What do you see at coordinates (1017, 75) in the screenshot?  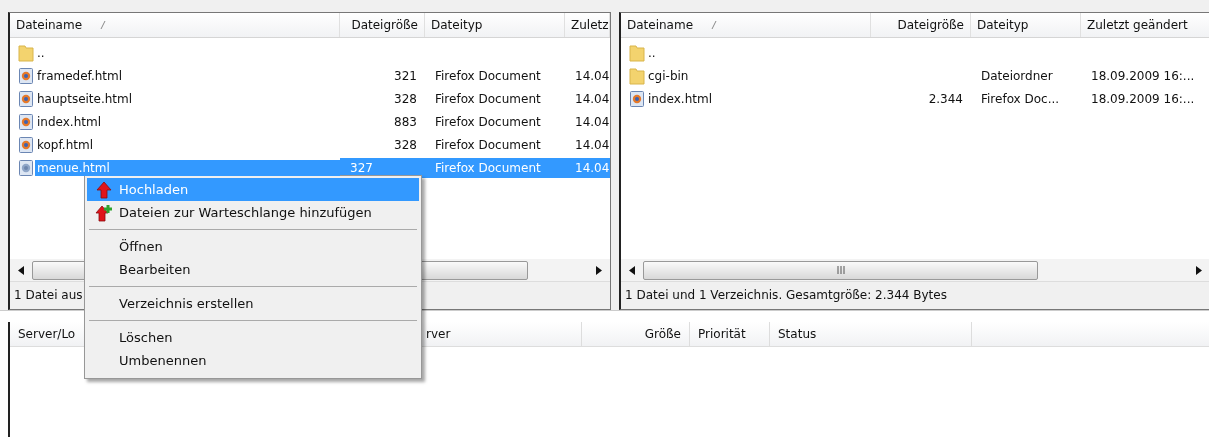 I see `table-cell-text: Dateiordner` at bounding box center [1017, 75].